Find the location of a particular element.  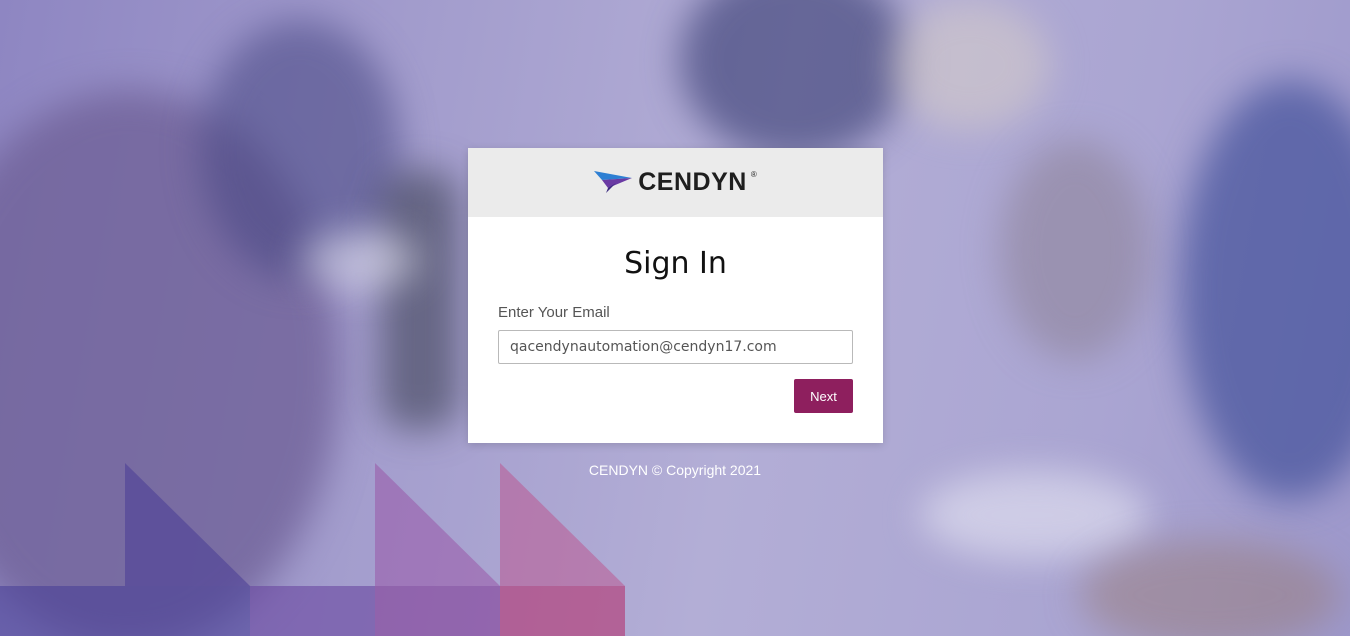

card-header: CENDYN ® is located at coordinates (675, 182).